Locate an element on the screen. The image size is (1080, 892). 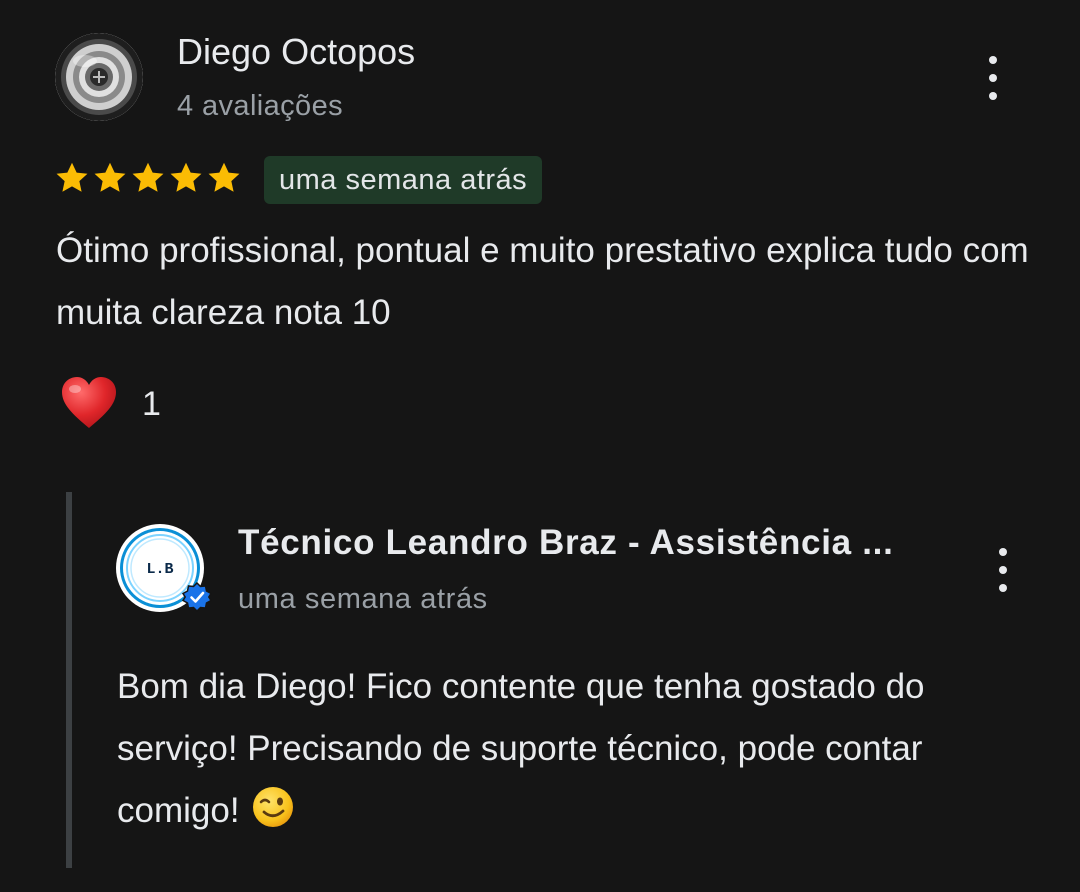
review-time-chip: uma semana atrás is located at coordinates (403, 180).